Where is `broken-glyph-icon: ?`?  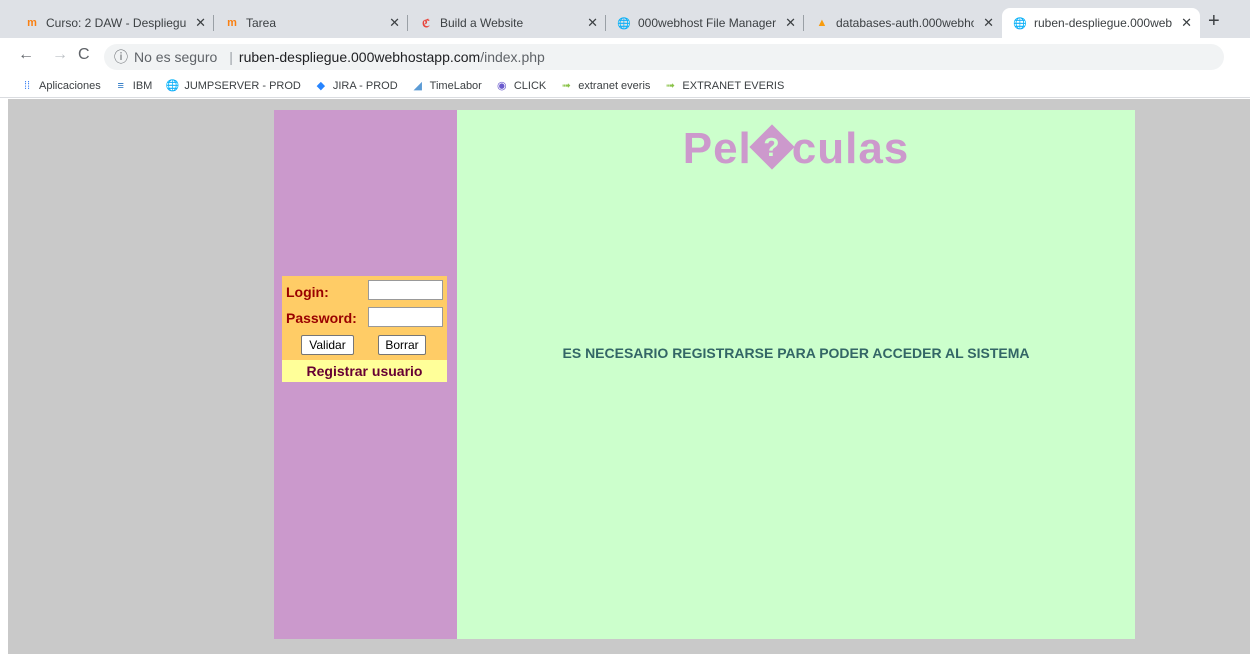
broken-glyph-icon: ? is located at coordinates (772, 147).